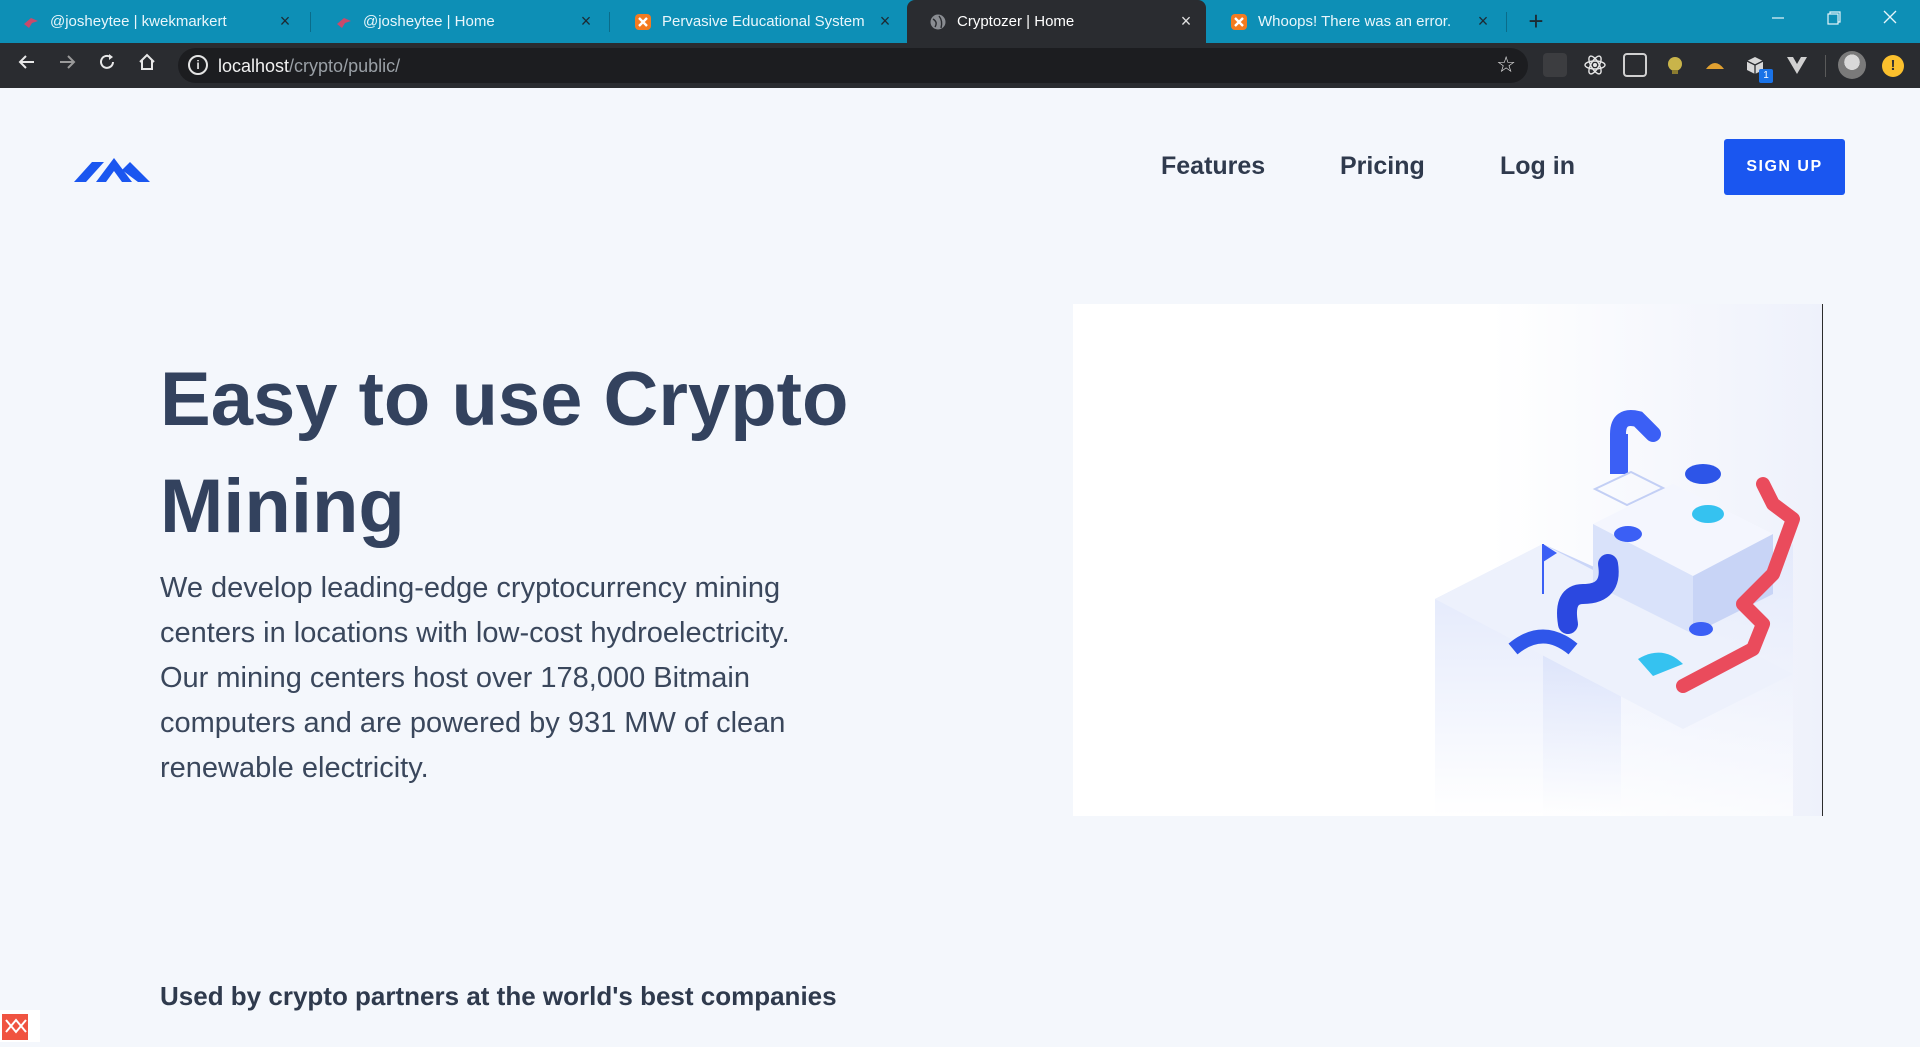 The image size is (1920, 1047). Describe the element at coordinates (1537, 166) in the screenshot. I see `nav-login: Log in` at that location.